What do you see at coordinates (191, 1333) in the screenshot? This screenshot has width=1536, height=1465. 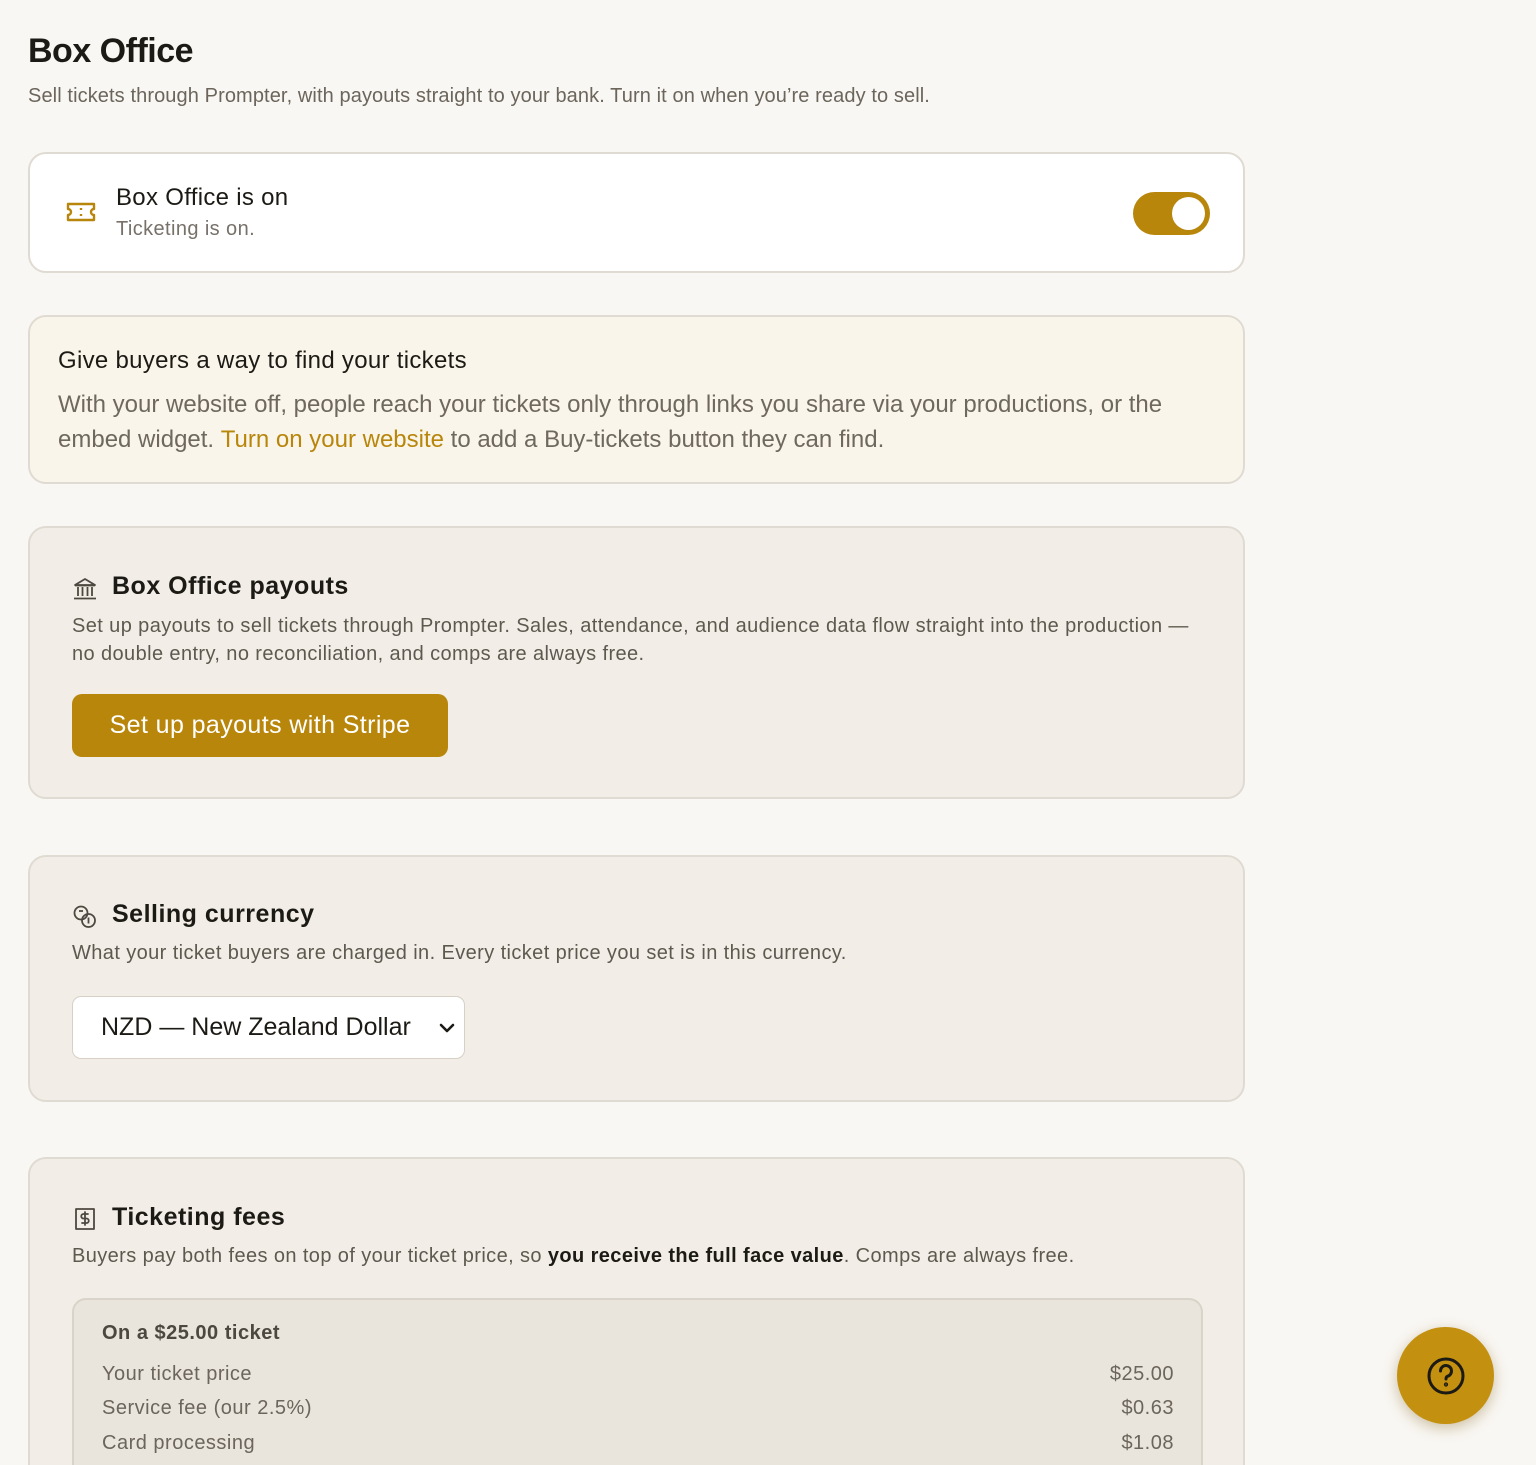 I see `fee-example-heading: On a $25.00 ticket` at bounding box center [191, 1333].